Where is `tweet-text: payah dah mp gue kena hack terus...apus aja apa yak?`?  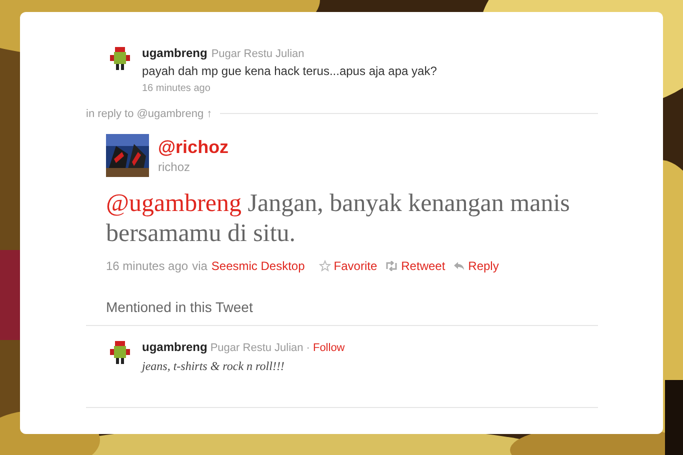
tweet-text: payah dah mp gue kena hack terus...apus aja apa yak? is located at coordinates (289, 70).